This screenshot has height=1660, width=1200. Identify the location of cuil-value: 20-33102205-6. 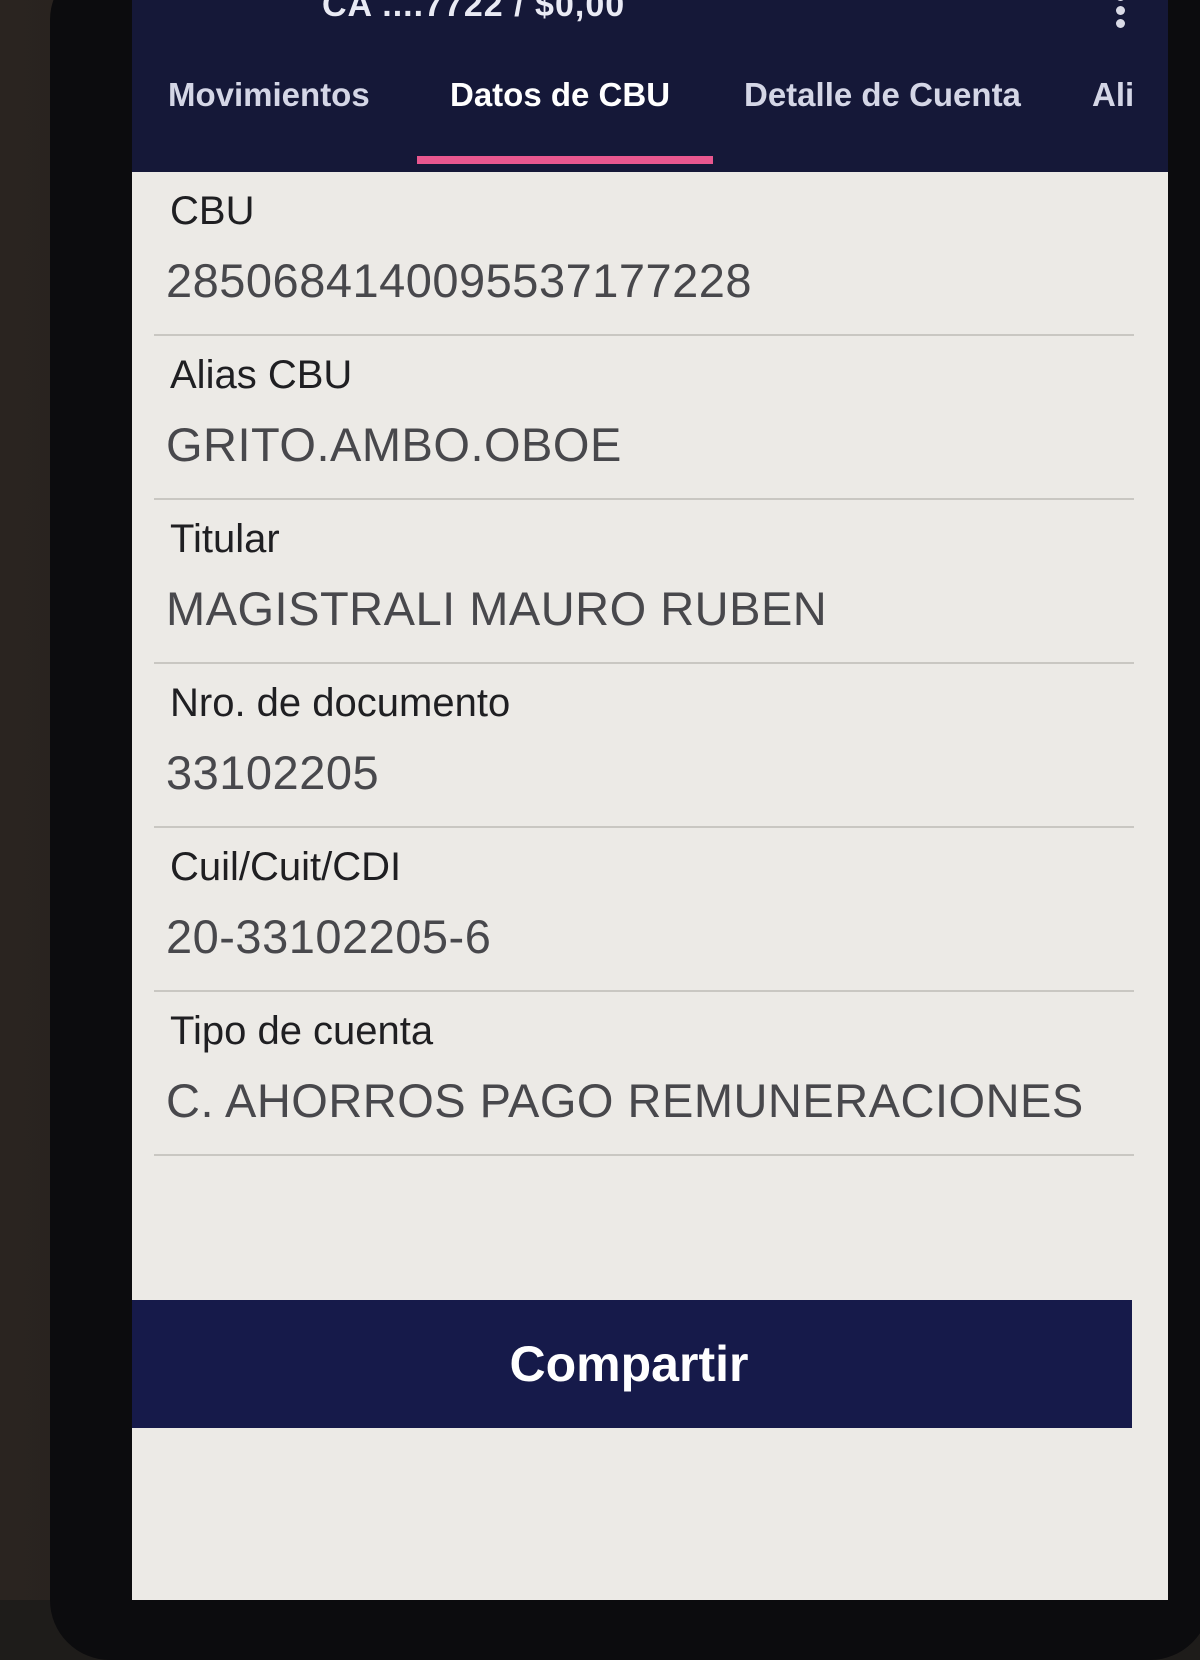
(644, 937).